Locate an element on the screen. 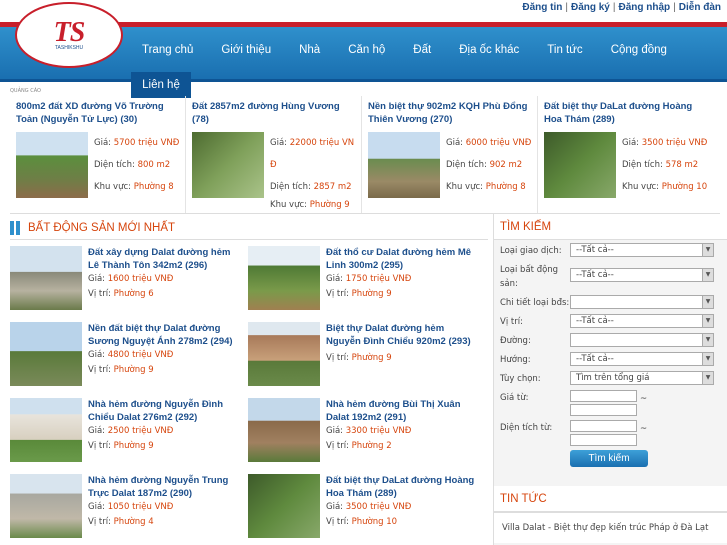  featured-title: Đất 2857m2 đường Hùng Vương (78) is located at coordinates (274, 114).